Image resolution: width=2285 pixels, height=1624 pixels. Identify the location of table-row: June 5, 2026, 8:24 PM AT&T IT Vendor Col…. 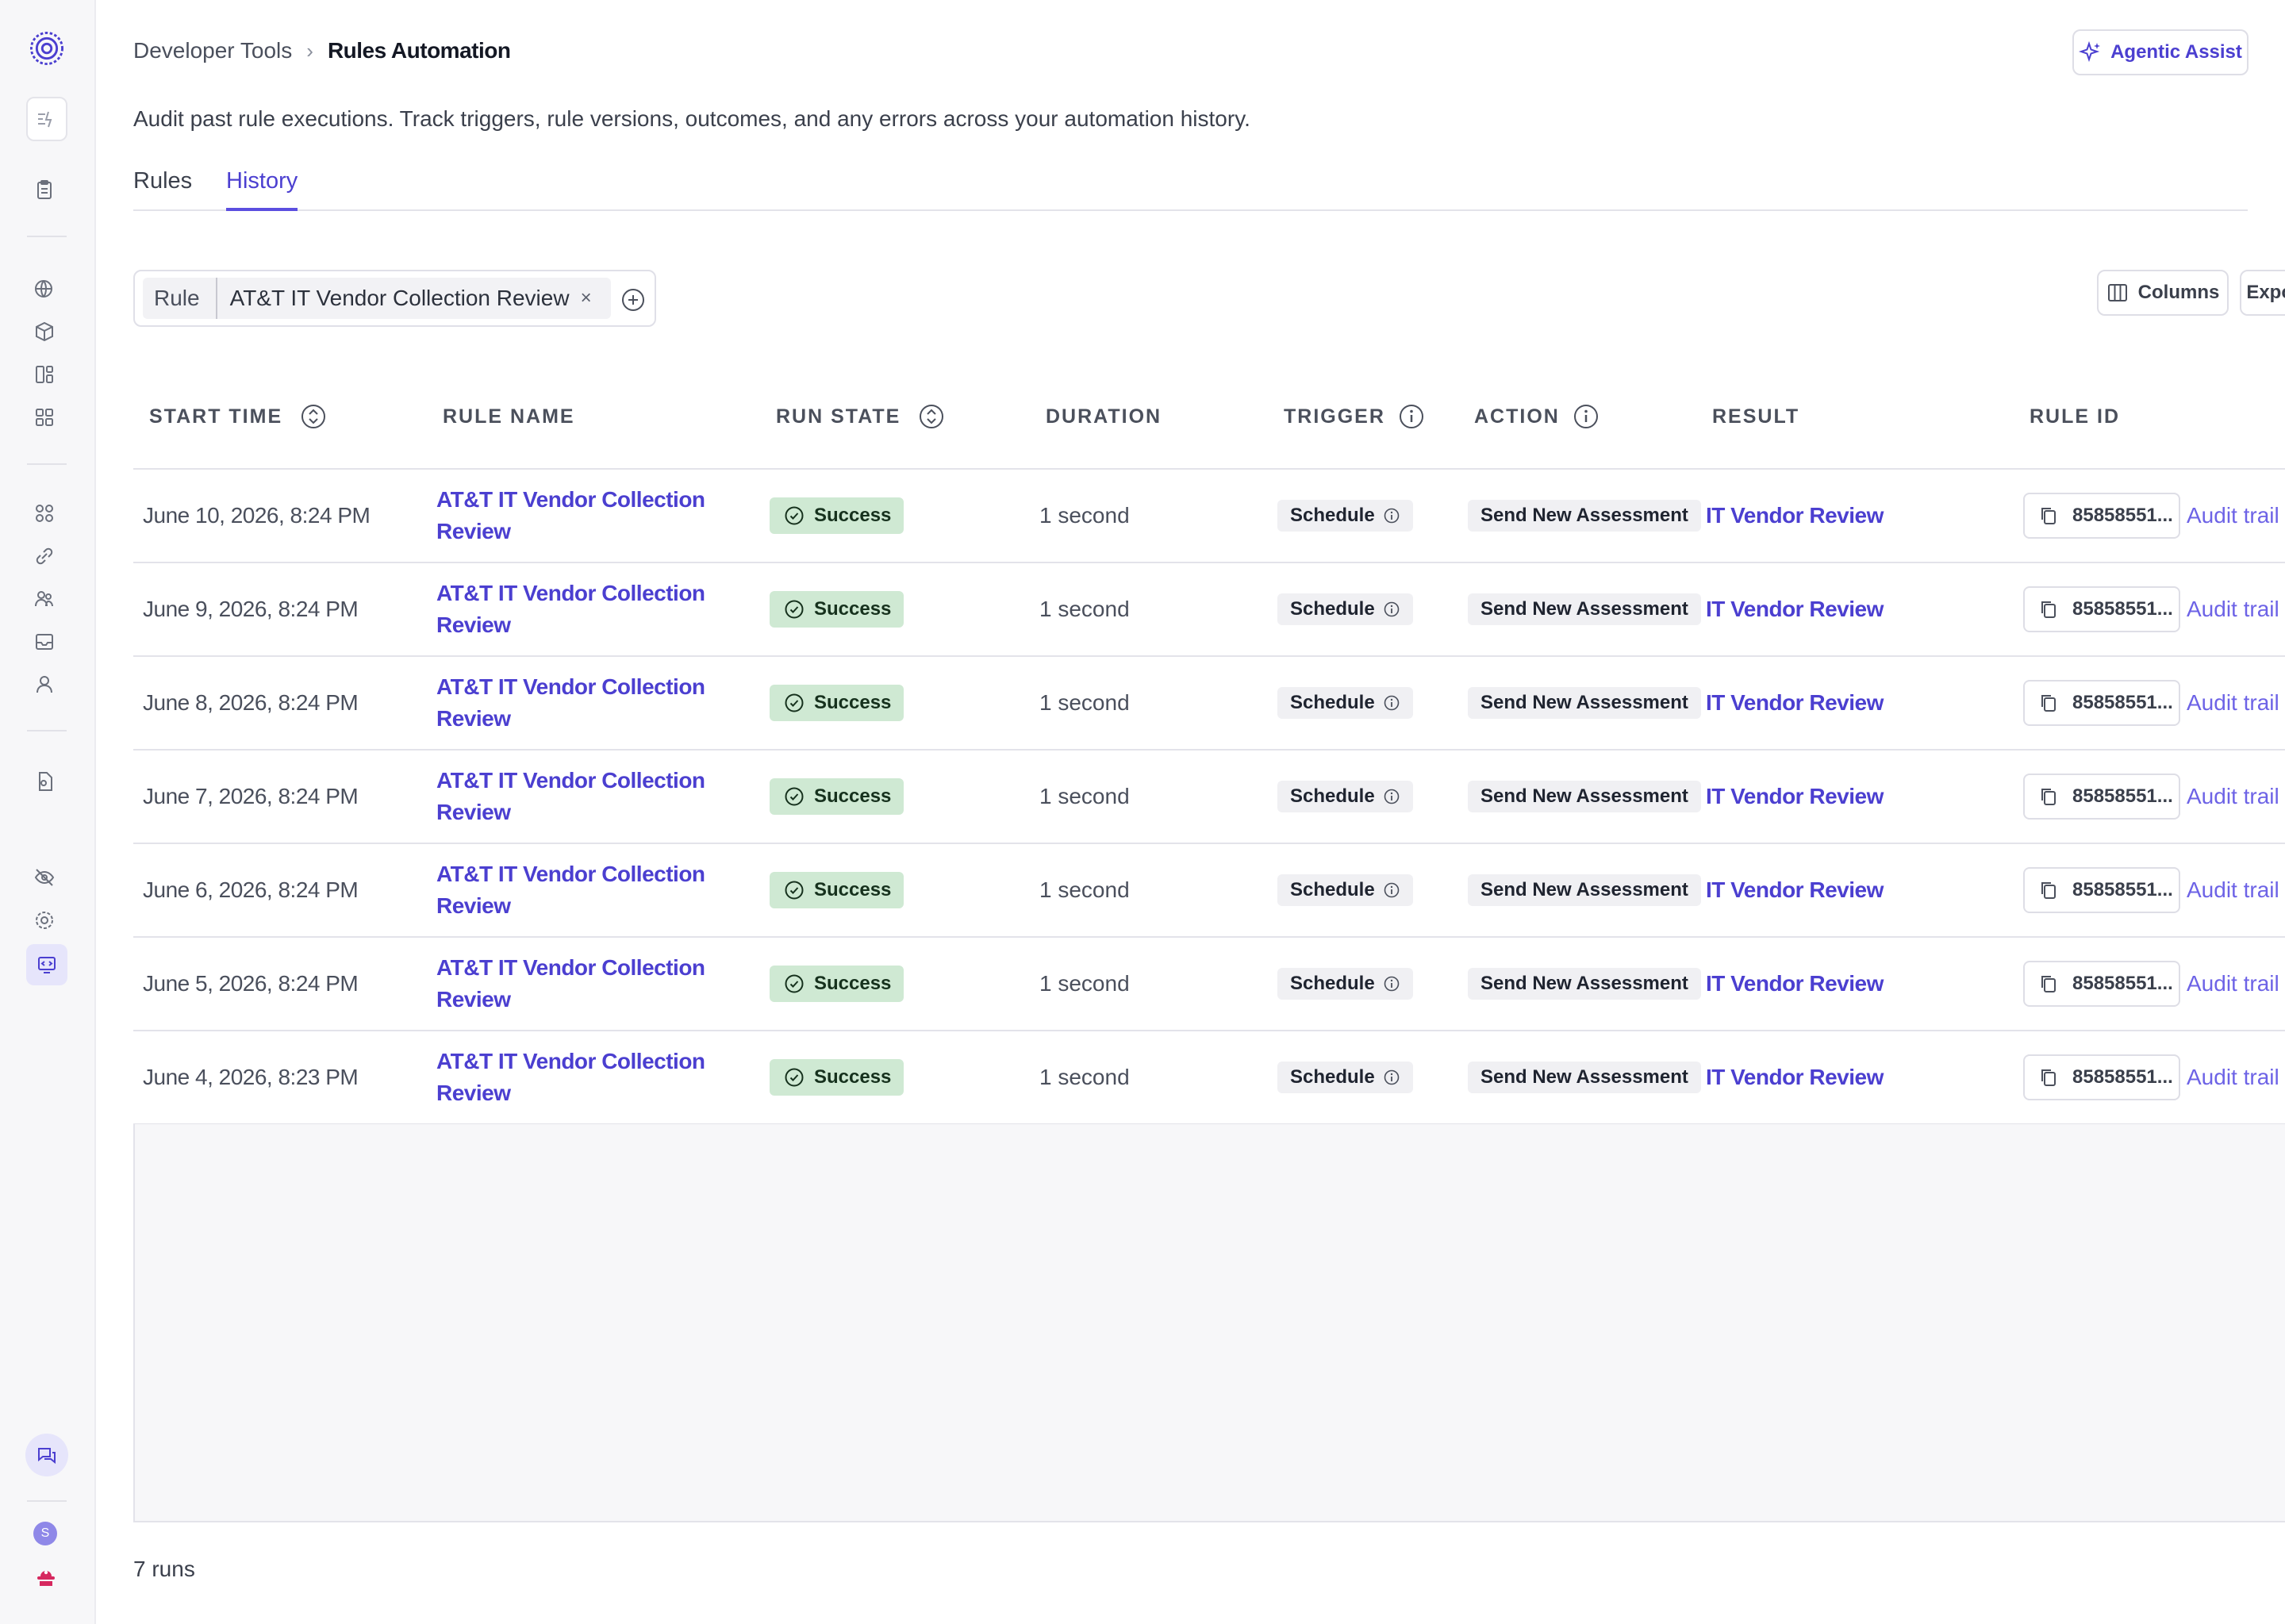
(1209, 984).